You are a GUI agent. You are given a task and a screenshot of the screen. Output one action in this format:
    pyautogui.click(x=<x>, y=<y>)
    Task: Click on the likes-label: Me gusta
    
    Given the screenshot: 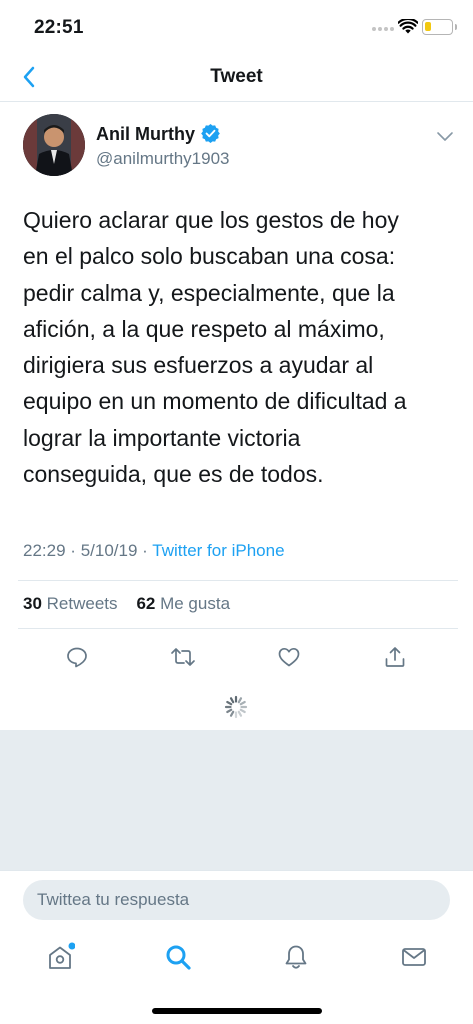 What is the action you would take?
    pyautogui.click(x=195, y=603)
    